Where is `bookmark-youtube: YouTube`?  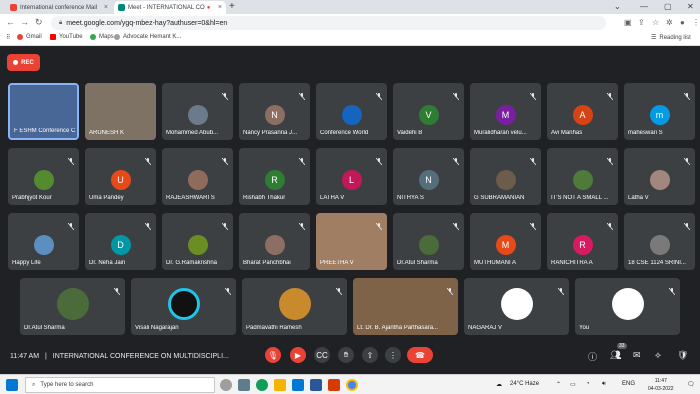
bookmark-youtube: YouTube is located at coordinates (66, 37).